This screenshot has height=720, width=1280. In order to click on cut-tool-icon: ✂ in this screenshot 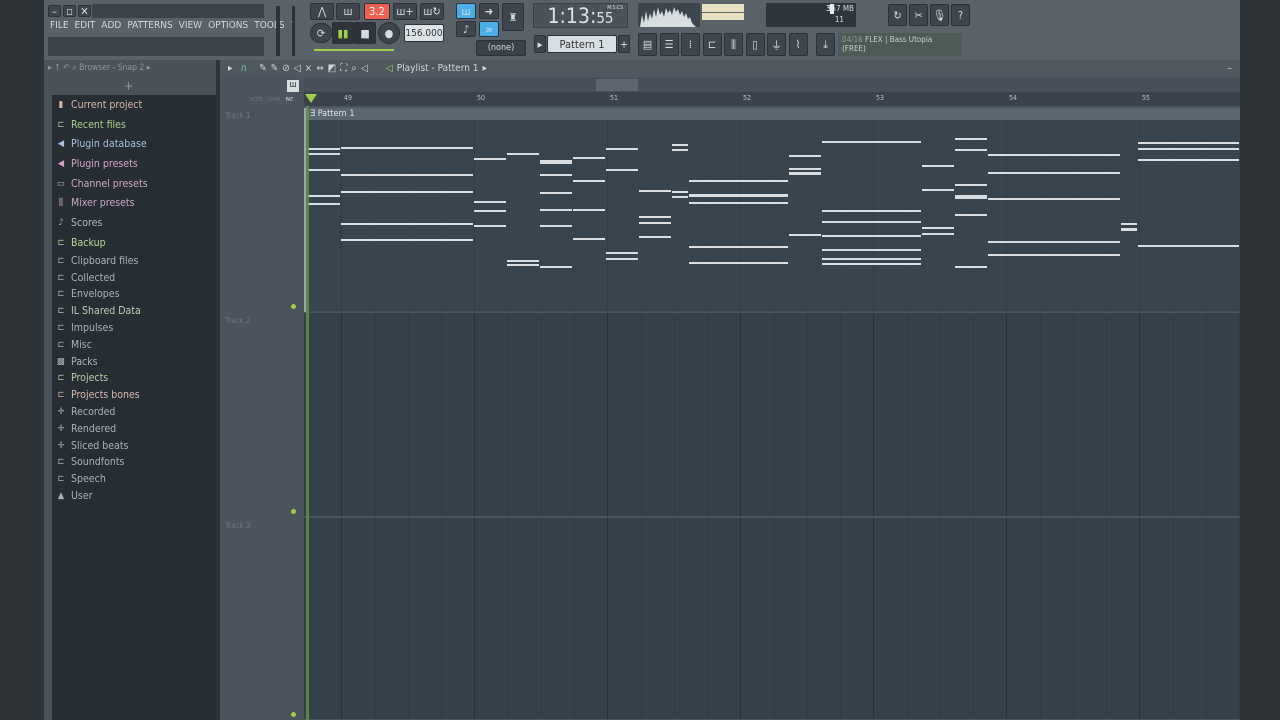, I will do `click(918, 15)`.